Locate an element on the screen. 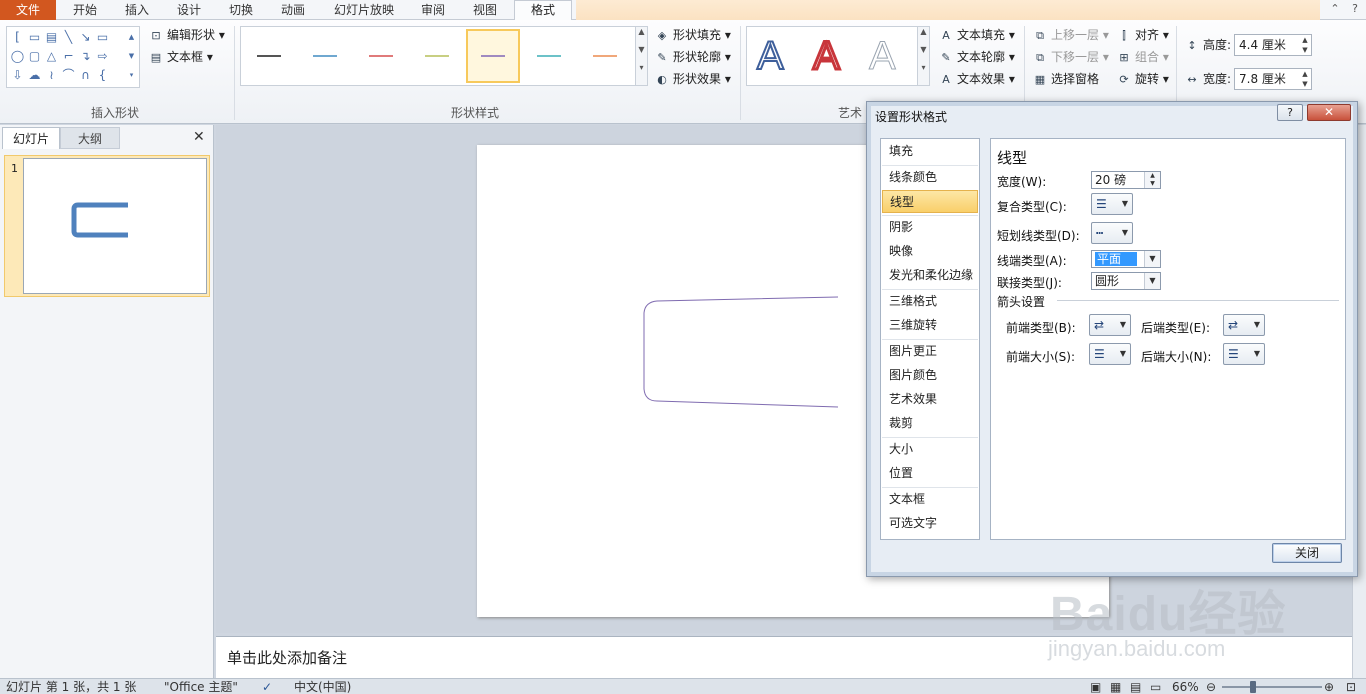  nav-item-3d-rotation: 三维旋转 is located at coordinates (930, 325).